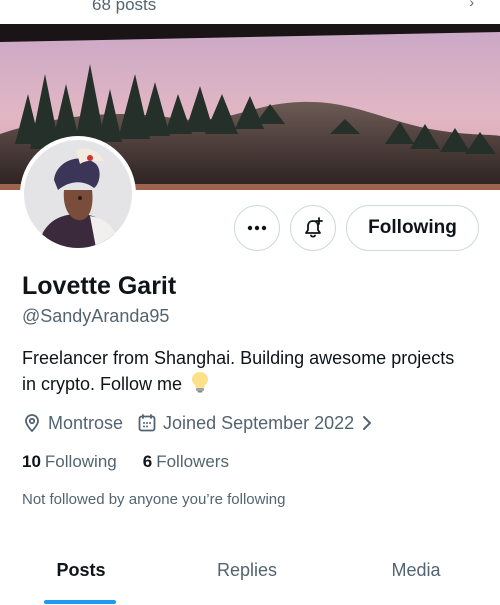  Describe the element at coordinates (99, 286) in the screenshot. I see `display-name: Lovette Garit` at that location.